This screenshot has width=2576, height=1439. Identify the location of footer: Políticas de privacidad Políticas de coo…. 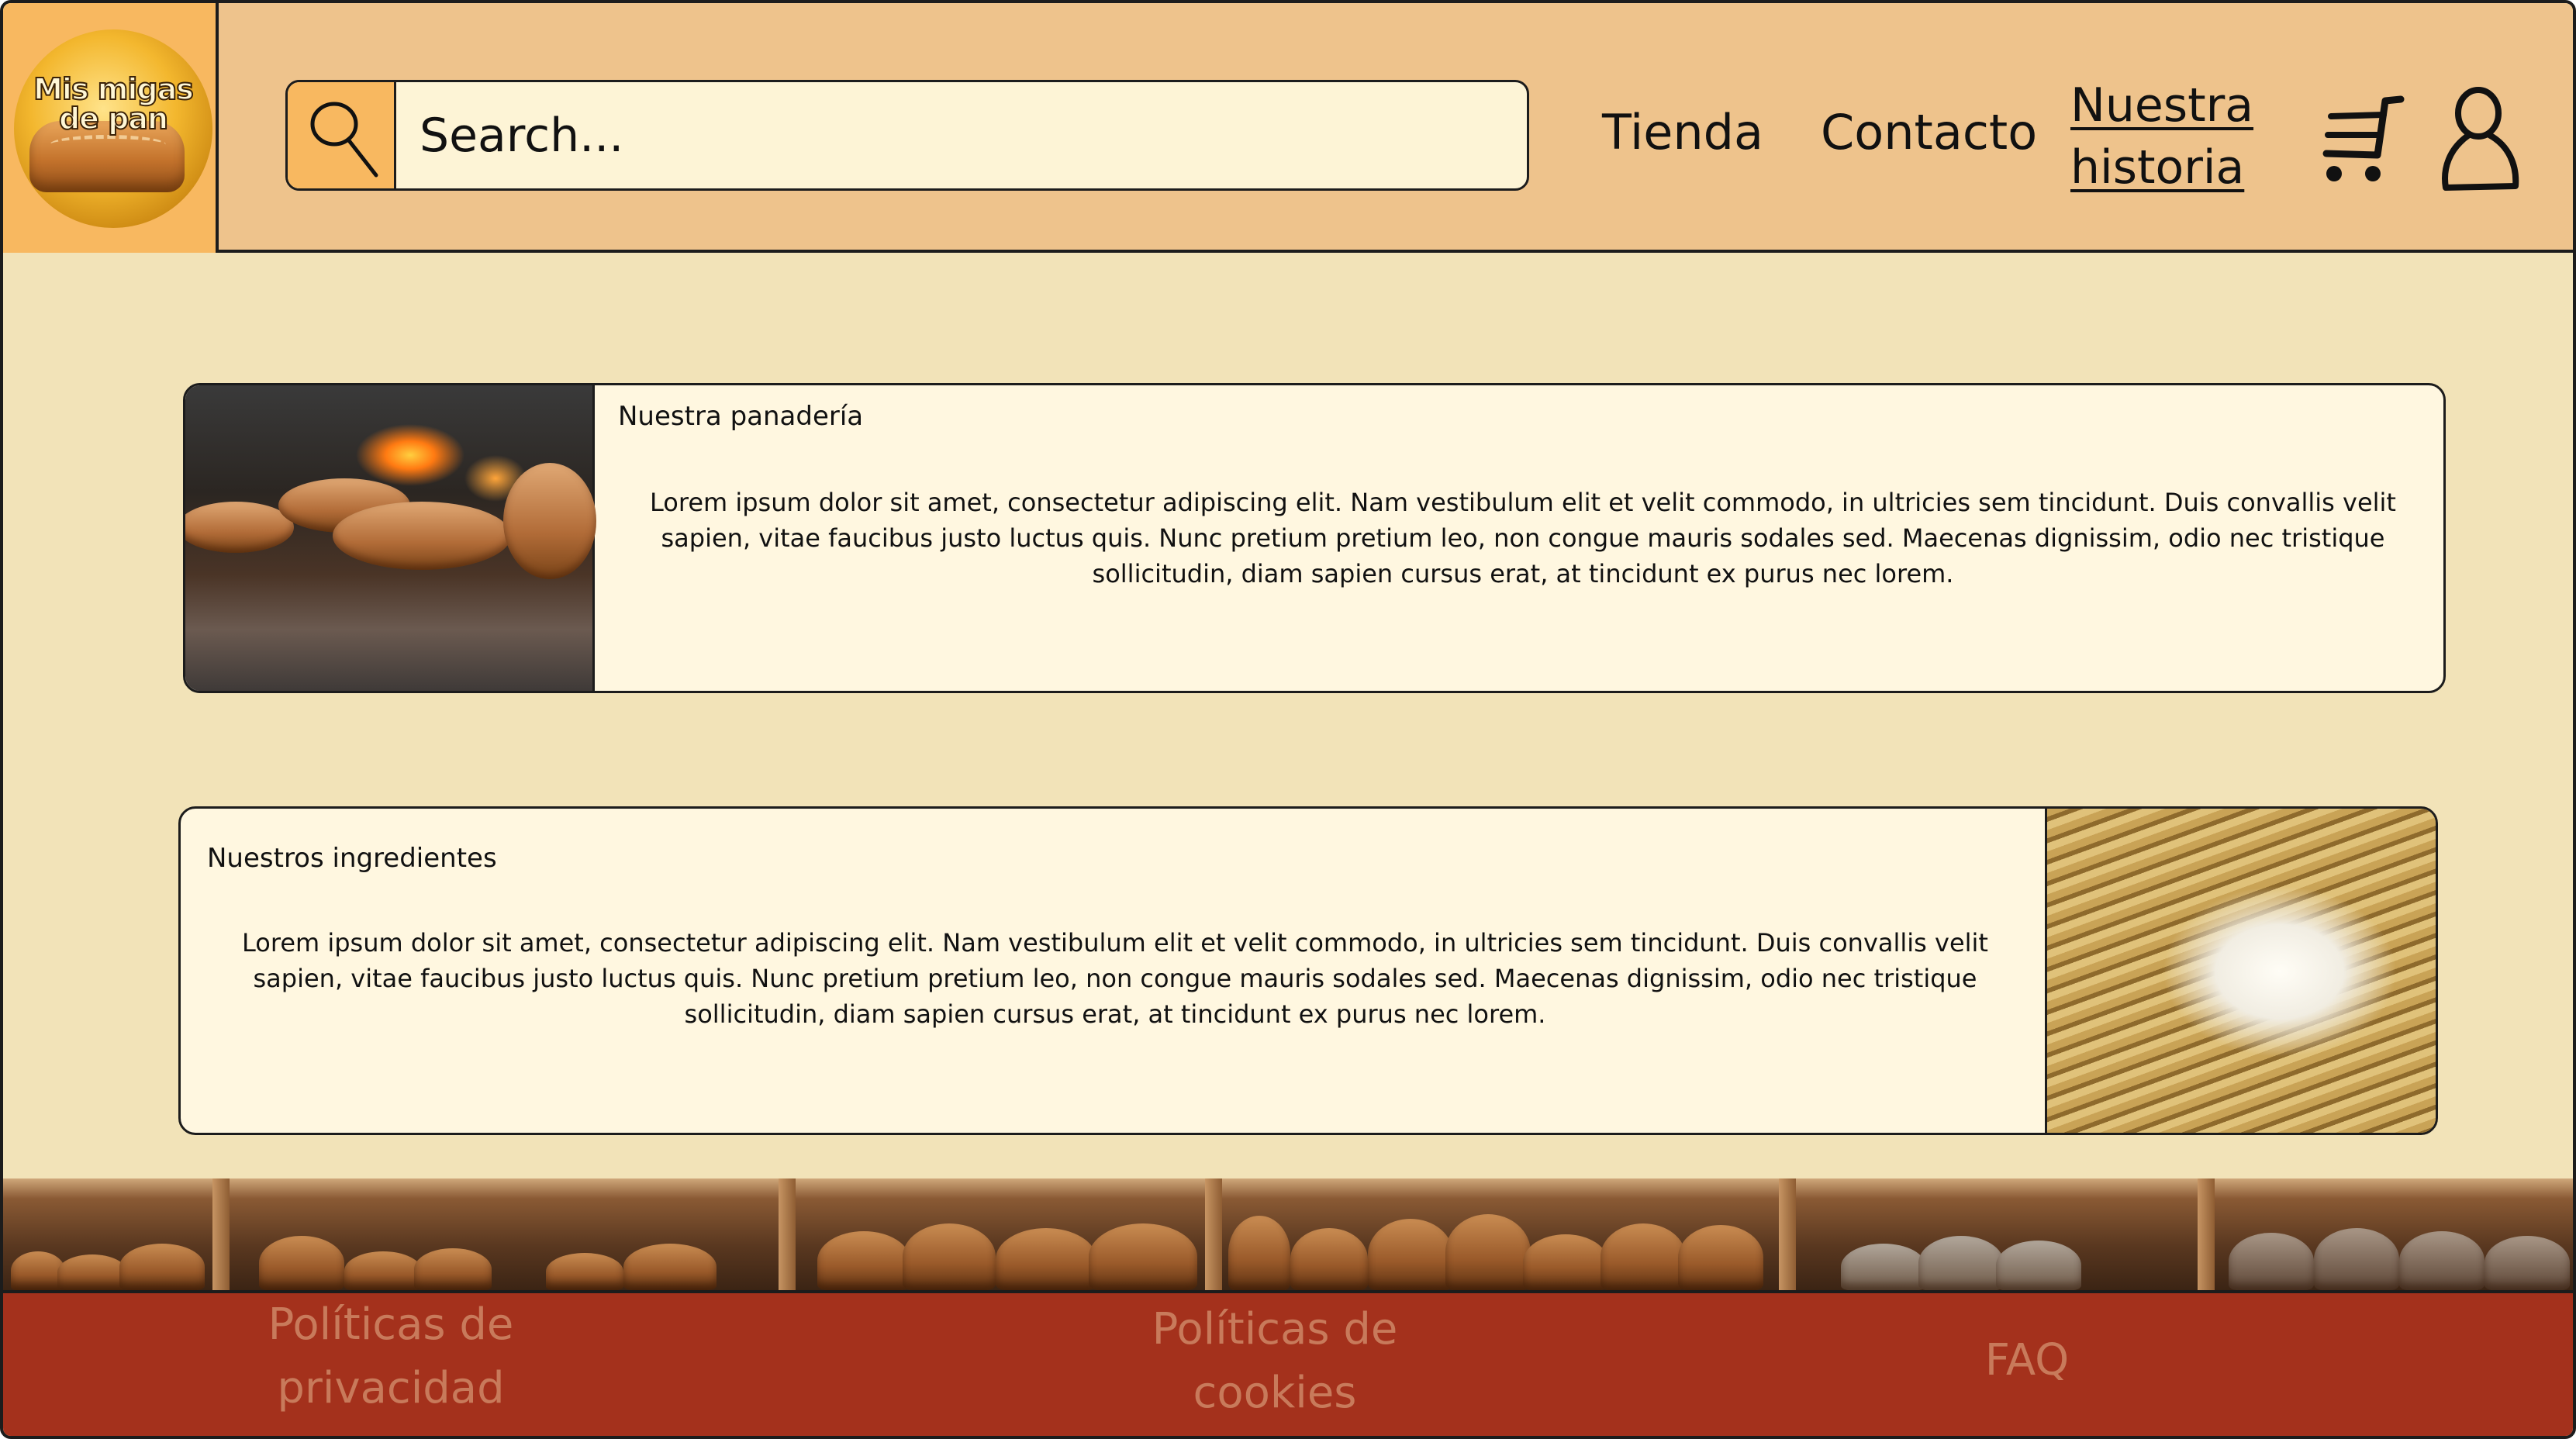
(1288, 1363).